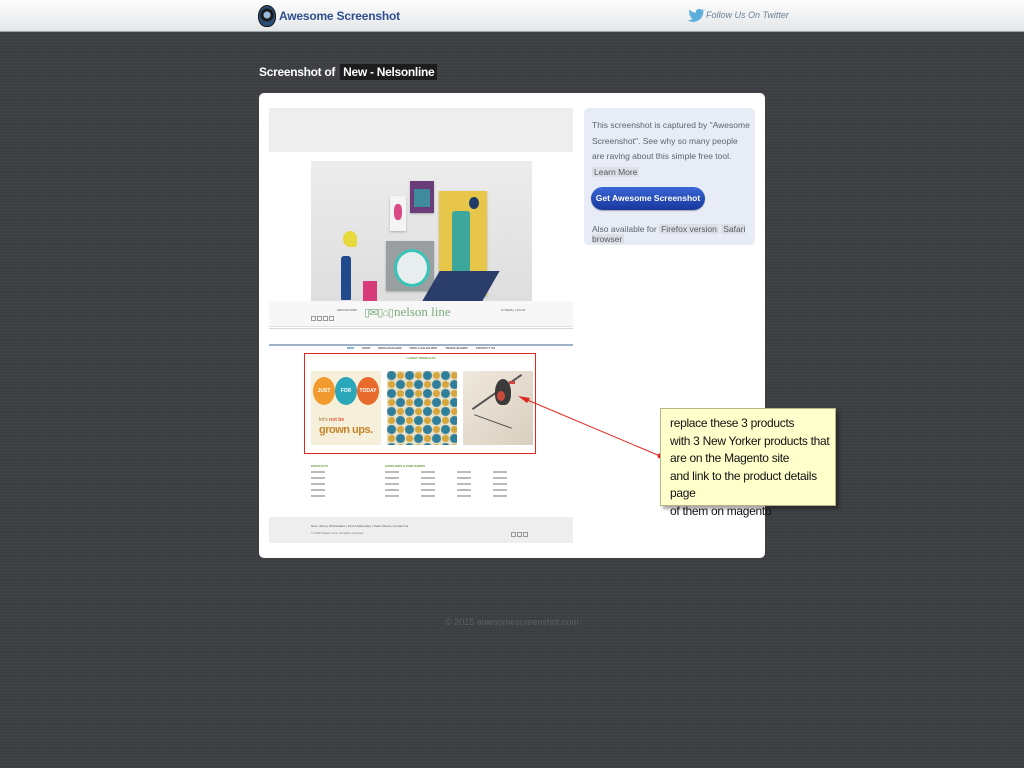 The width and height of the screenshot is (1024, 768). I want to click on footer-copyright: © 2015 awesomescreenshot.com, so click(512, 622).